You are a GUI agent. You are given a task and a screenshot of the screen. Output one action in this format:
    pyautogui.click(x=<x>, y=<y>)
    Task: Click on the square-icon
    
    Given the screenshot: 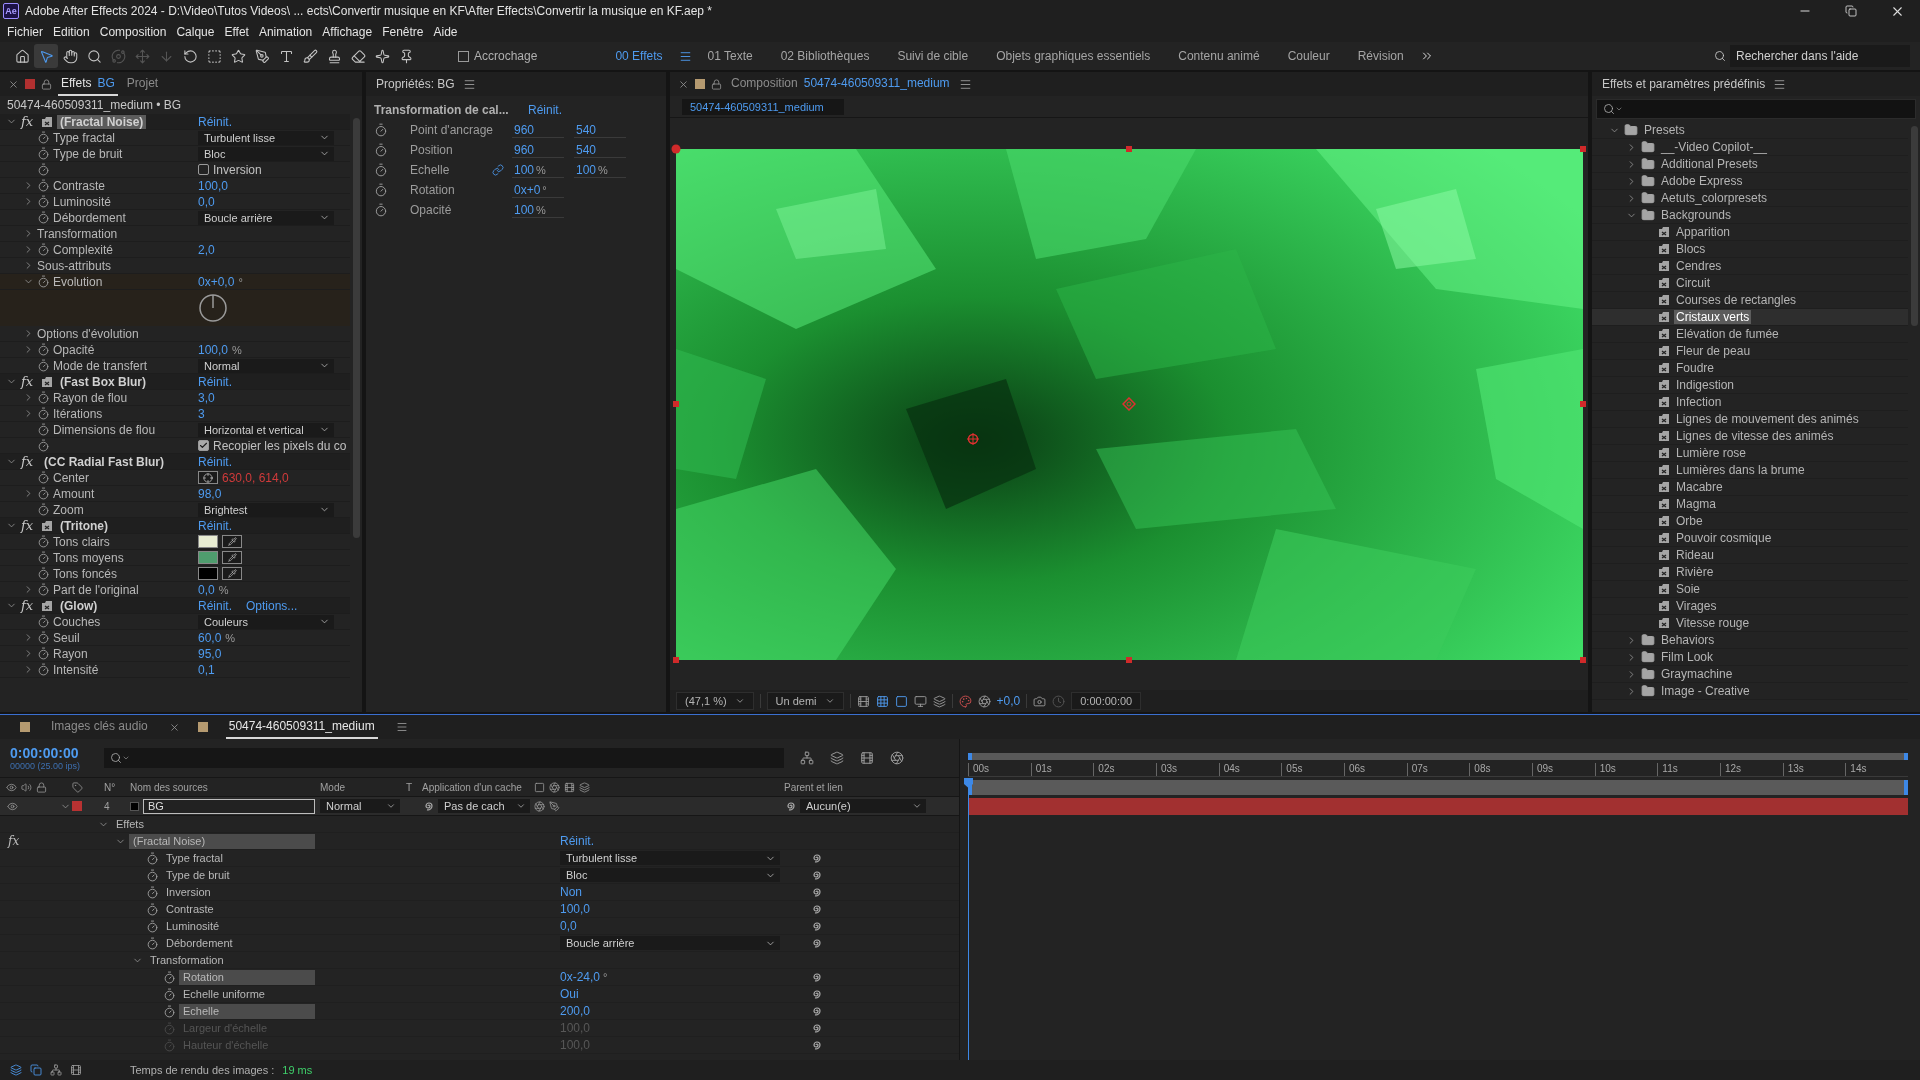 What is the action you would take?
    pyautogui.click(x=901, y=701)
    